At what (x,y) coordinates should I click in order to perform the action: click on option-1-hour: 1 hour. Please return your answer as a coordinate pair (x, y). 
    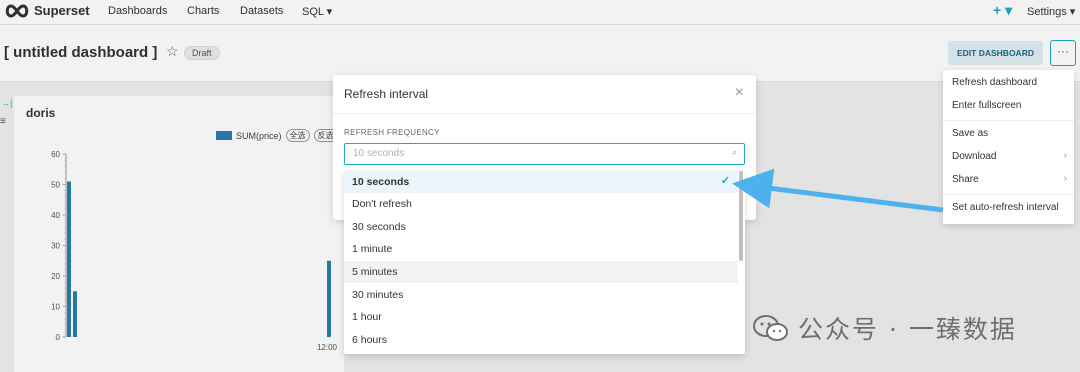
    Looking at the image, I should click on (541, 317).